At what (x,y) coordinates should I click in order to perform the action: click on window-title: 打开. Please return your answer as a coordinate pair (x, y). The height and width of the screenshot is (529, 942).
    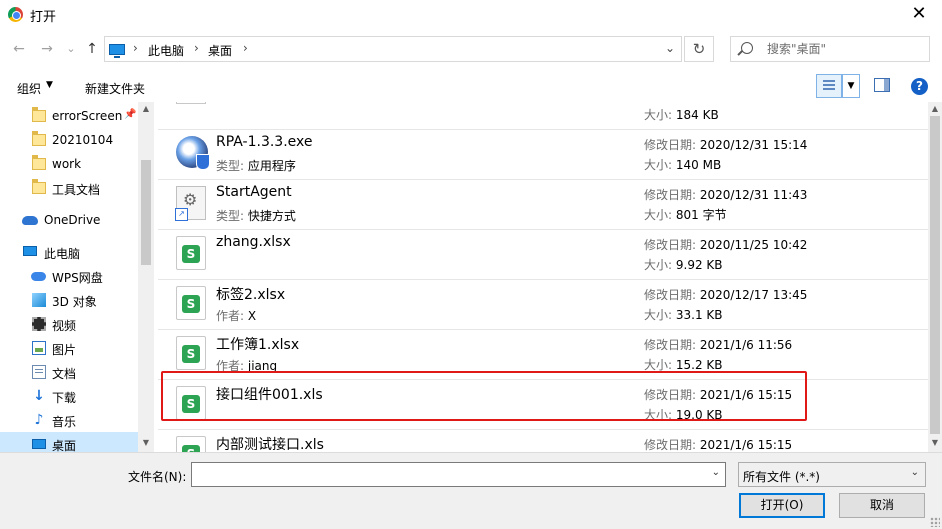
    Looking at the image, I should click on (43, 17).